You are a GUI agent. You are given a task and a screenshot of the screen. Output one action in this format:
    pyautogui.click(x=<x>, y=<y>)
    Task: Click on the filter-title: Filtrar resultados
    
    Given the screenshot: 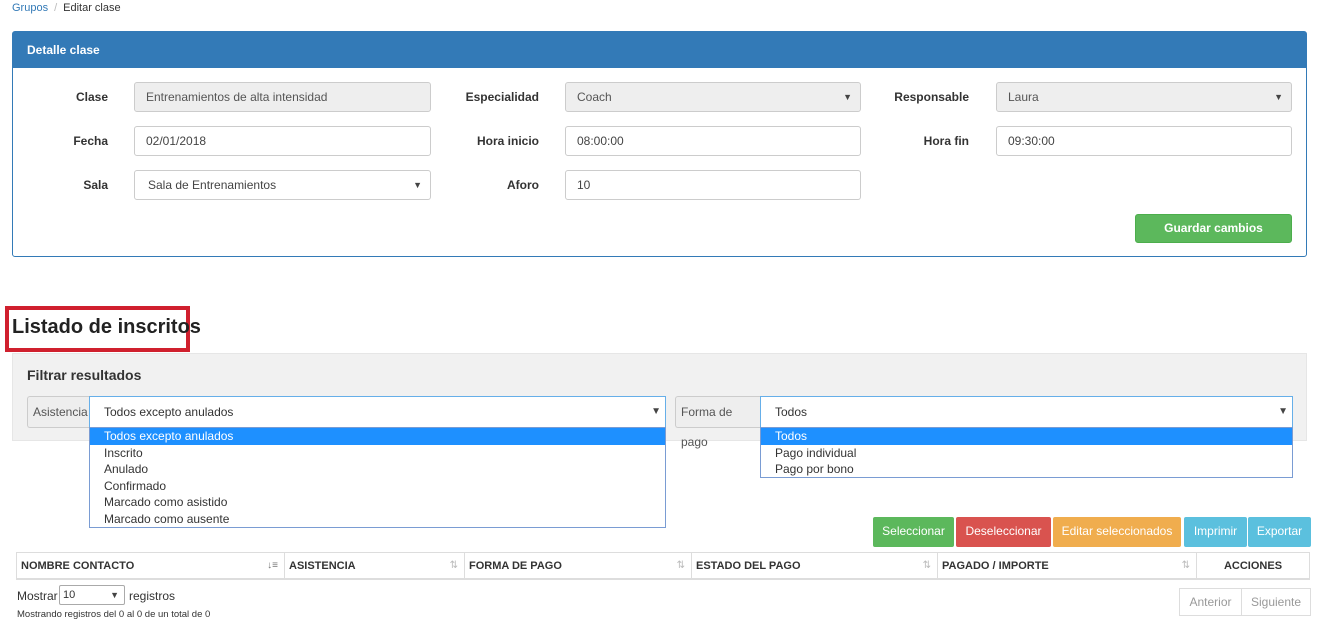 What is the action you would take?
    pyautogui.click(x=84, y=375)
    